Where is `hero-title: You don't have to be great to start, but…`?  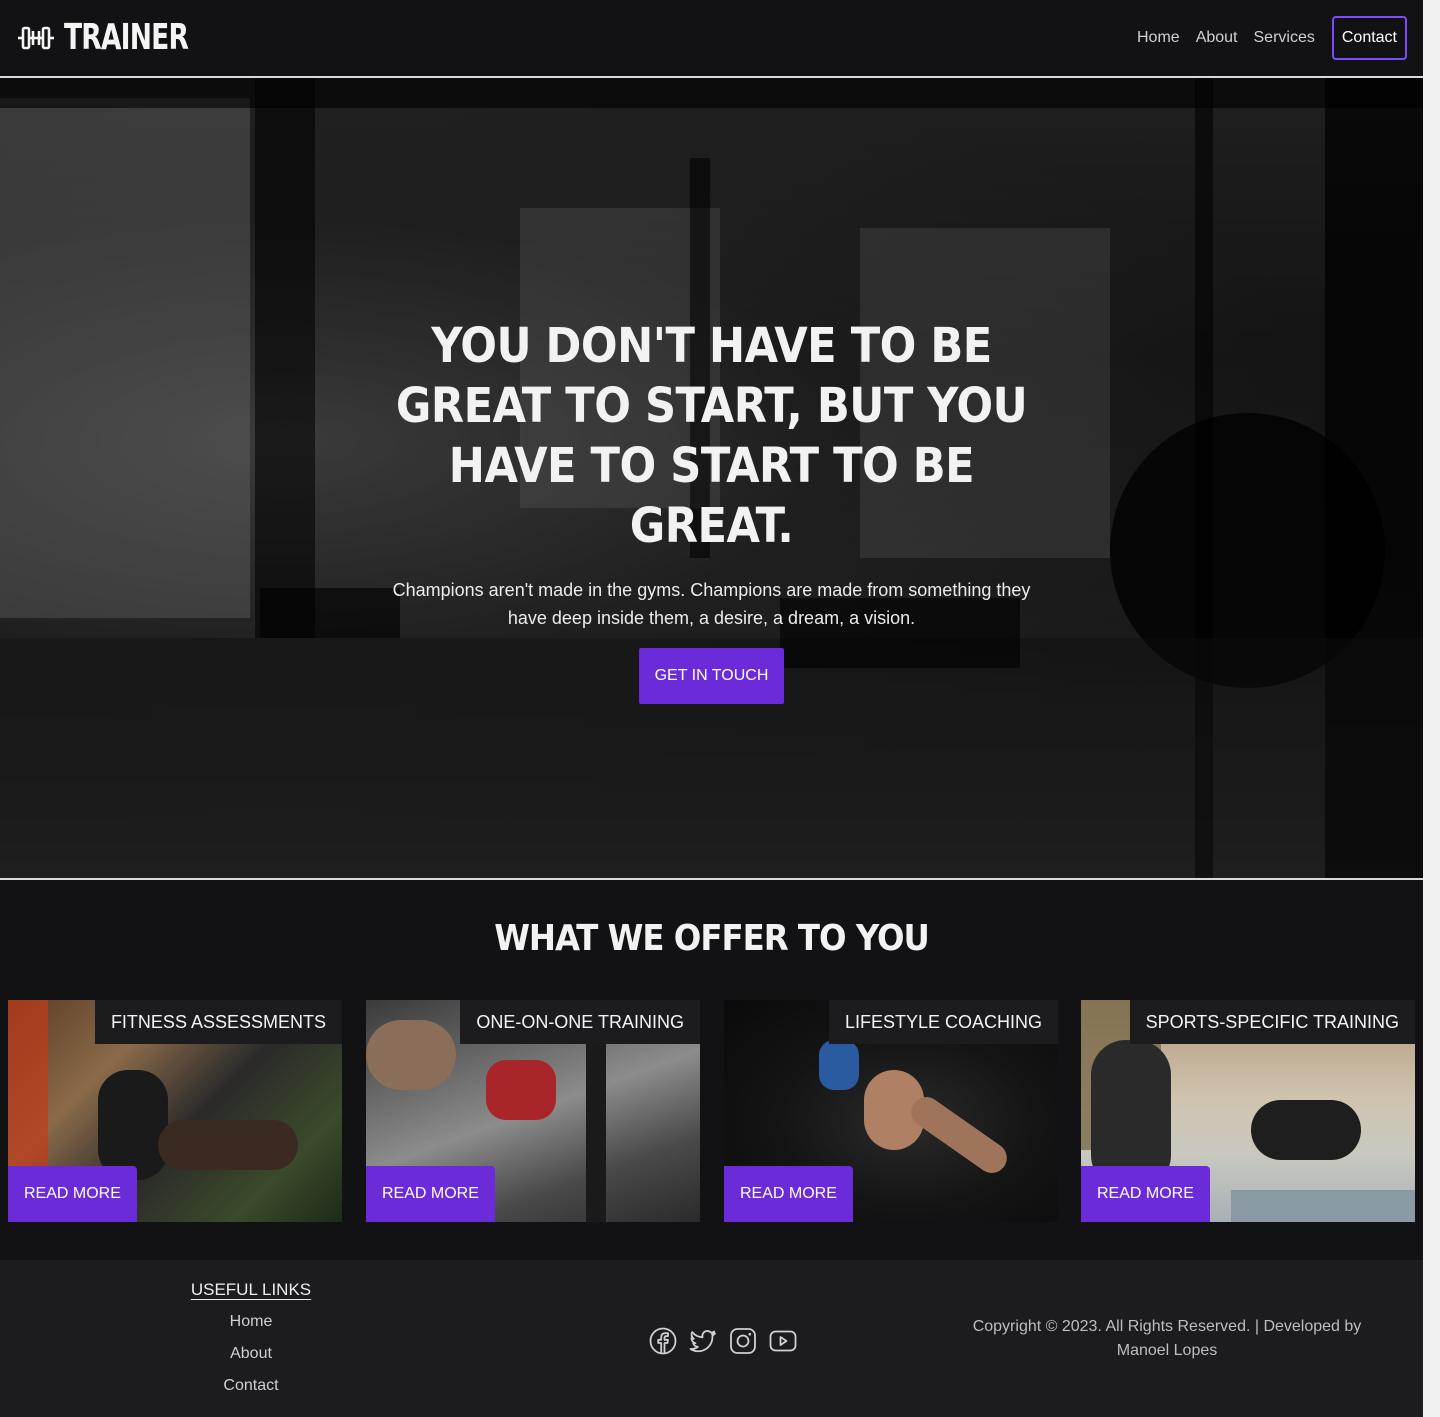 hero-title: You don't have to be great to start, but… is located at coordinates (711, 436).